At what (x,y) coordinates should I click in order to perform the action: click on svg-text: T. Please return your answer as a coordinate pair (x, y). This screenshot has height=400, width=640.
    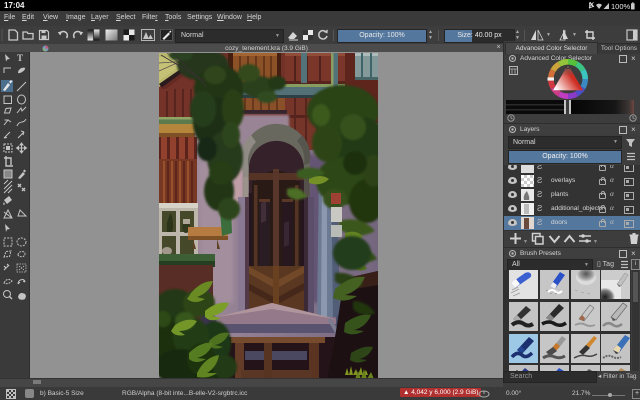
    Looking at the image, I should click on (20, 58).